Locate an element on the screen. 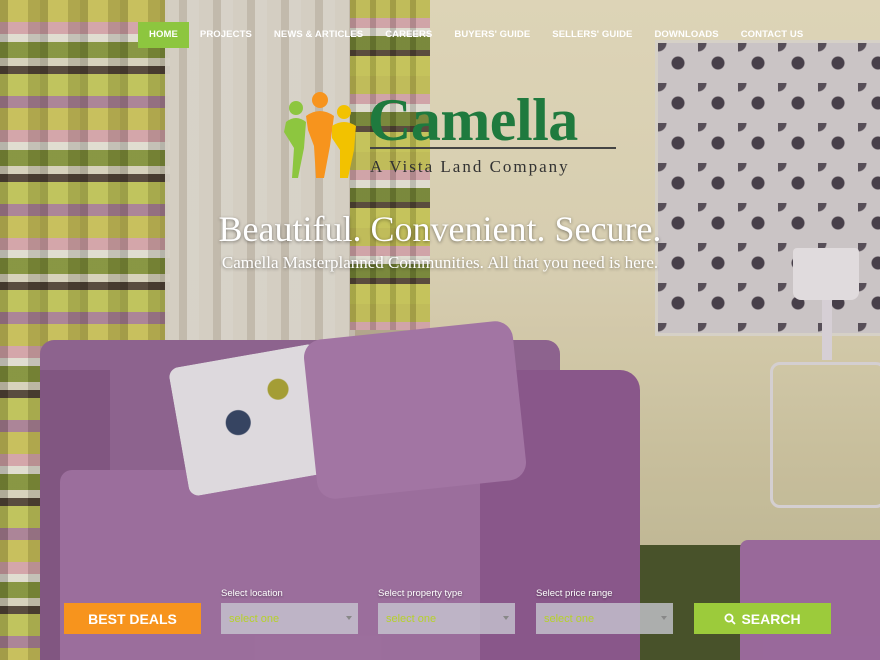 The image size is (880, 660). price-range-select-value: select one is located at coordinates (569, 618).